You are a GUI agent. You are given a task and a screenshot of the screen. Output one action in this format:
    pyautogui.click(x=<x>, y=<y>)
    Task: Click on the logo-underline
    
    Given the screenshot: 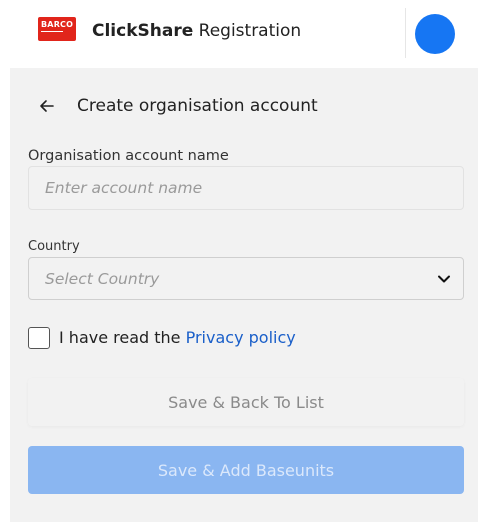 What is the action you would take?
    pyautogui.click(x=52, y=31)
    